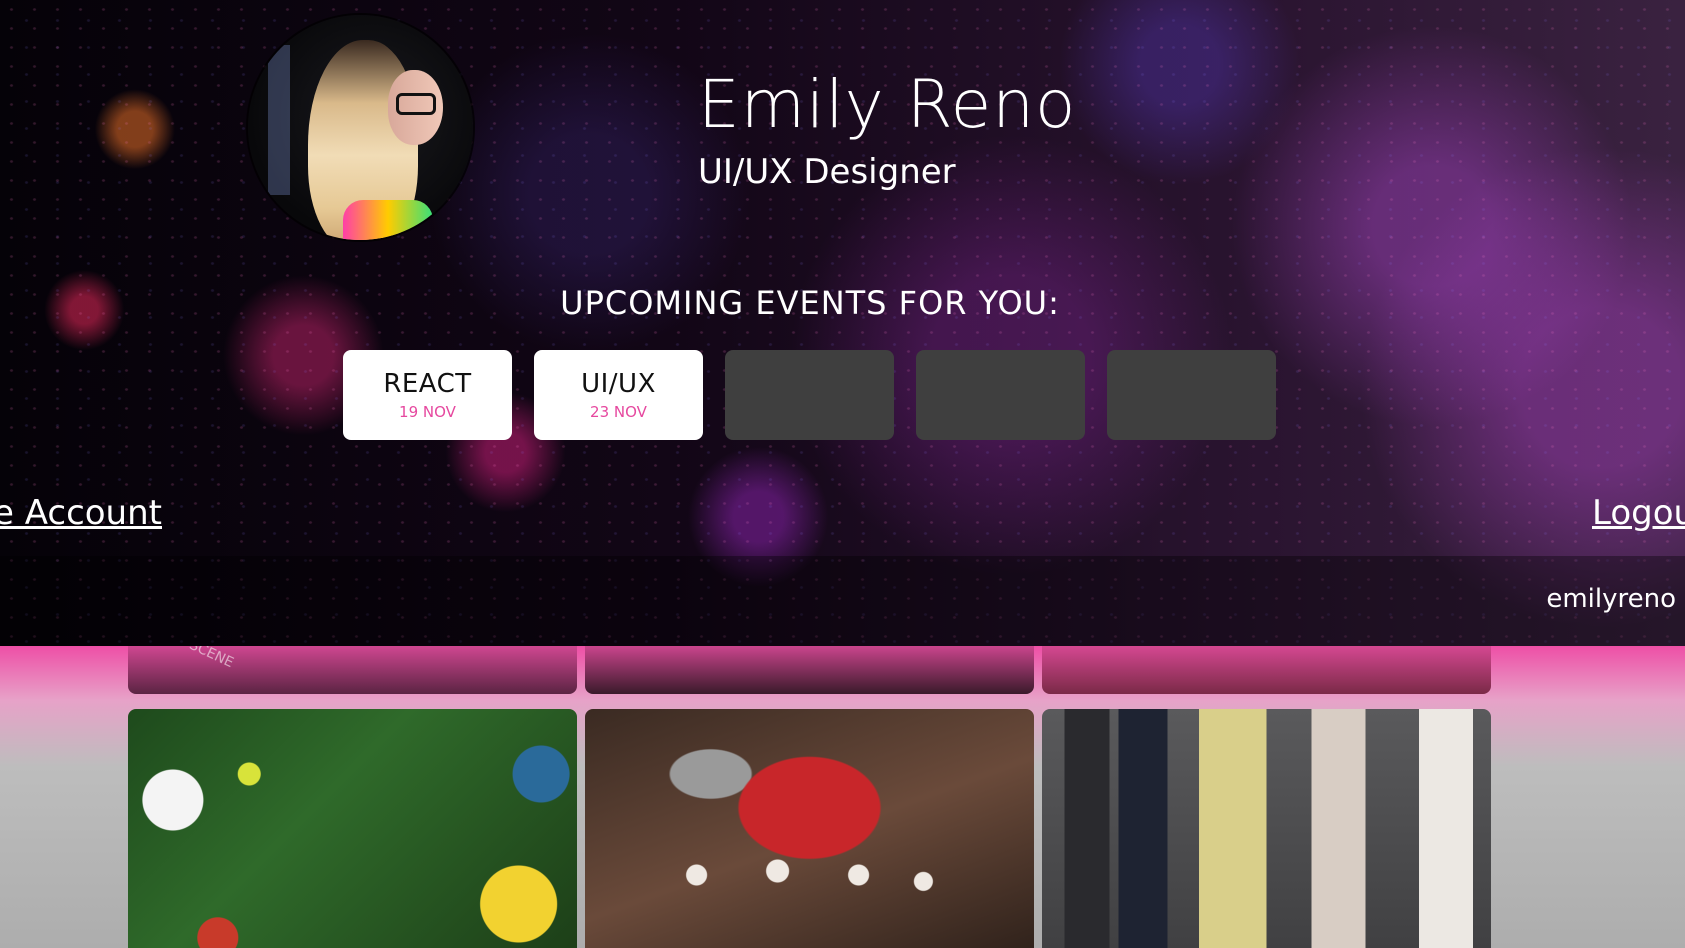 This screenshot has height=948, width=1685. I want to click on category-tile-sports, so click(352, 828).